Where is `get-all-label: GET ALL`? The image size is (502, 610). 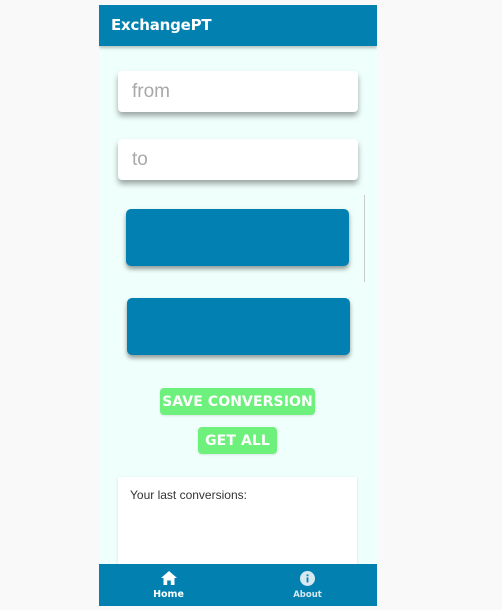 get-all-label: GET ALL is located at coordinates (237, 440).